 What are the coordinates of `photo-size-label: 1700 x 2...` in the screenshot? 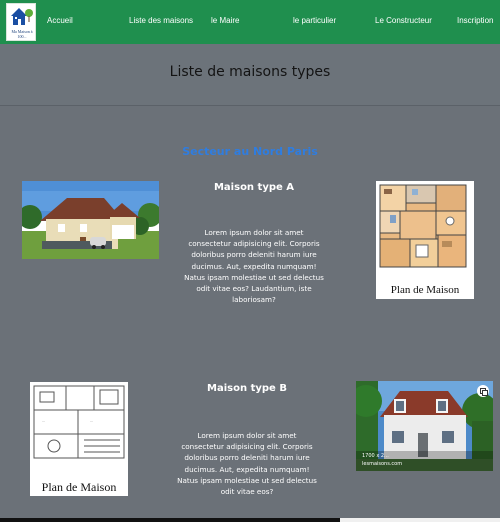 It's located at (375, 456).